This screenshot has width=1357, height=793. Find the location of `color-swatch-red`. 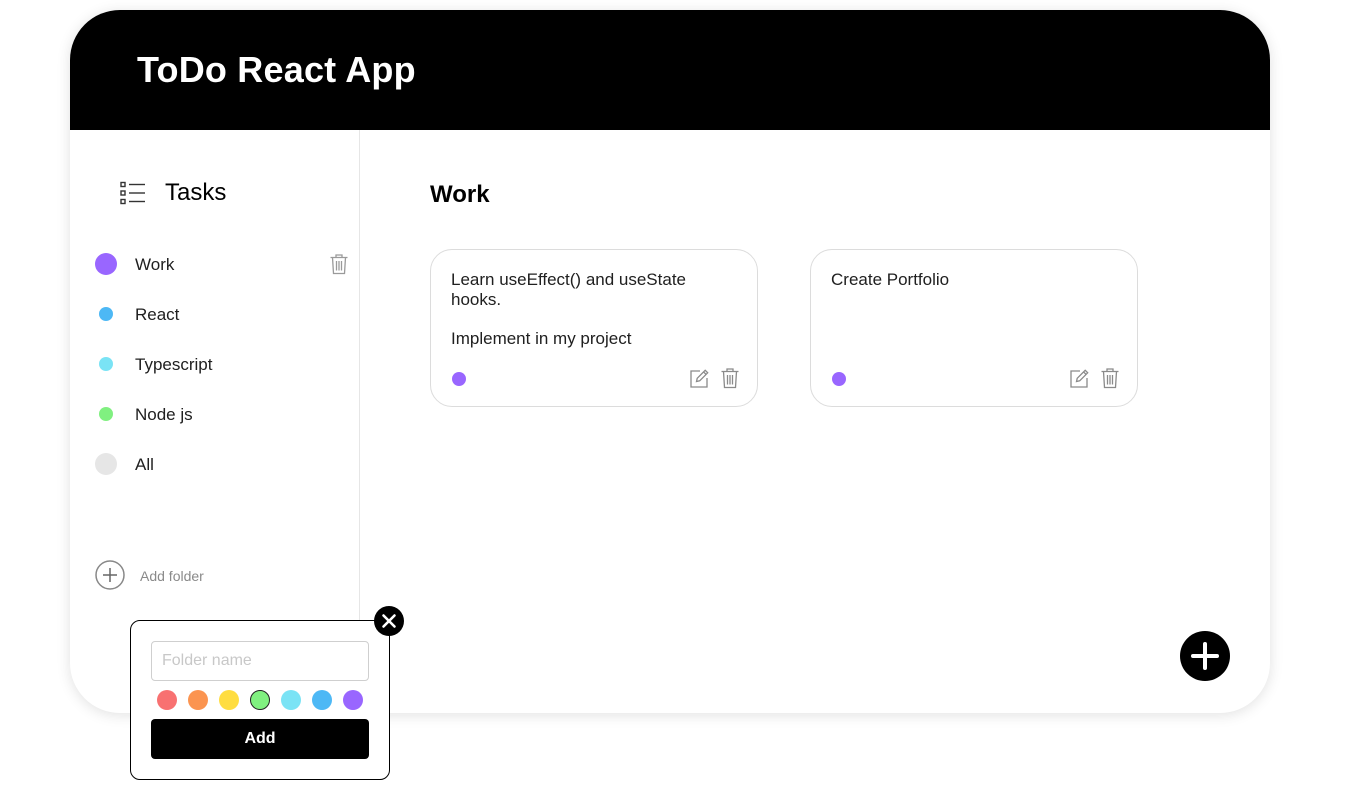

color-swatch-red is located at coordinates (167, 700).